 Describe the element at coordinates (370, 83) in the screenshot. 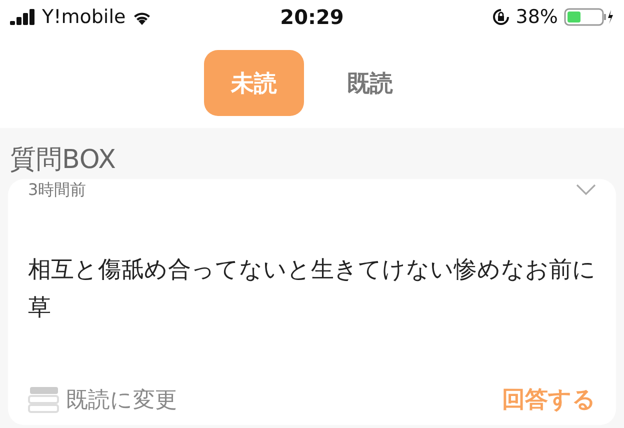

I see `tab: 既読` at that location.